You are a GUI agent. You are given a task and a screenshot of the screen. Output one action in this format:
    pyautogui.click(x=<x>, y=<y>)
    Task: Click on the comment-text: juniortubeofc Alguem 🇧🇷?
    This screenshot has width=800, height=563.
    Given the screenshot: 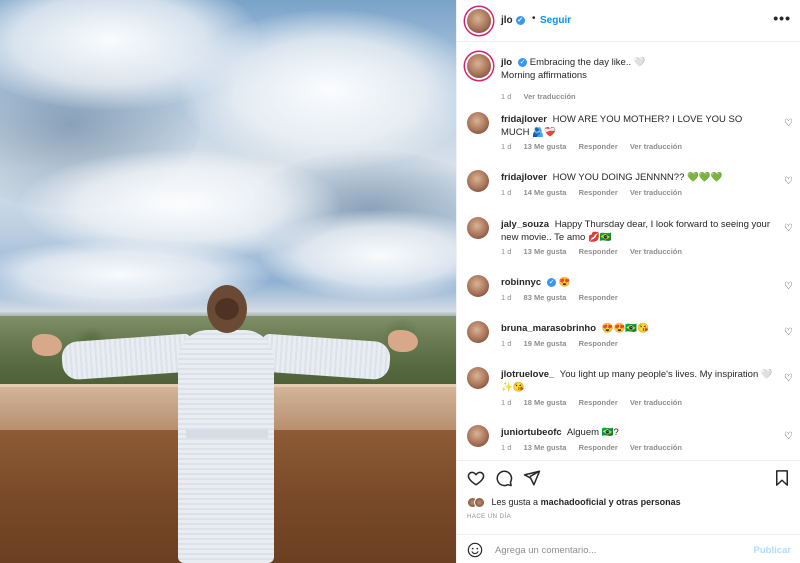 What is the action you would take?
    pyautogui.click(x=637, y=432)
    